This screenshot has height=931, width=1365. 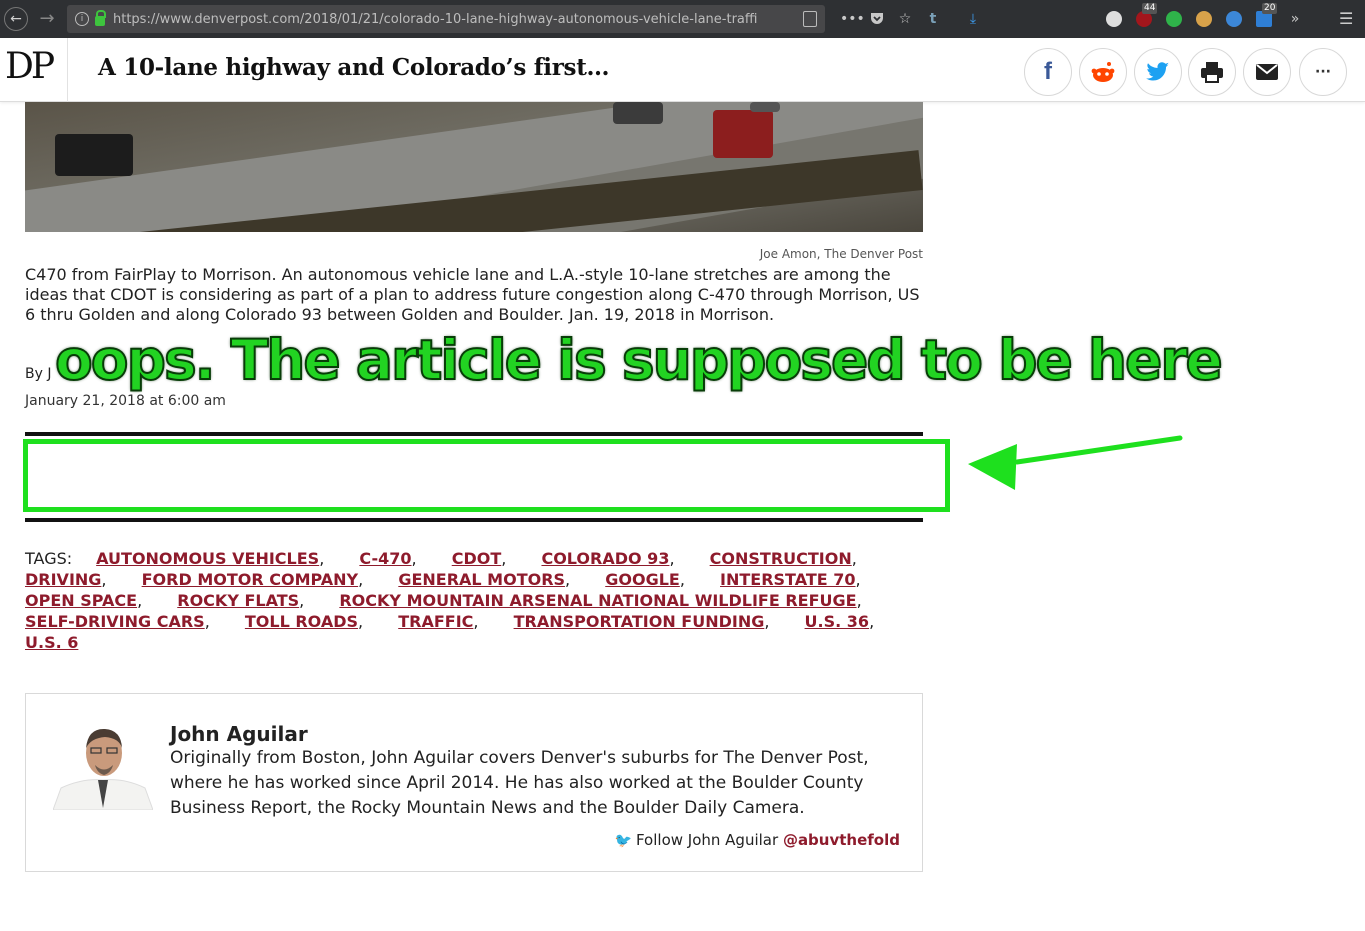 What do you see at coordinates (607, 558) in the screenshot?
I see `tag-link: COLORADO 93,` at bounding box center [607, 558].